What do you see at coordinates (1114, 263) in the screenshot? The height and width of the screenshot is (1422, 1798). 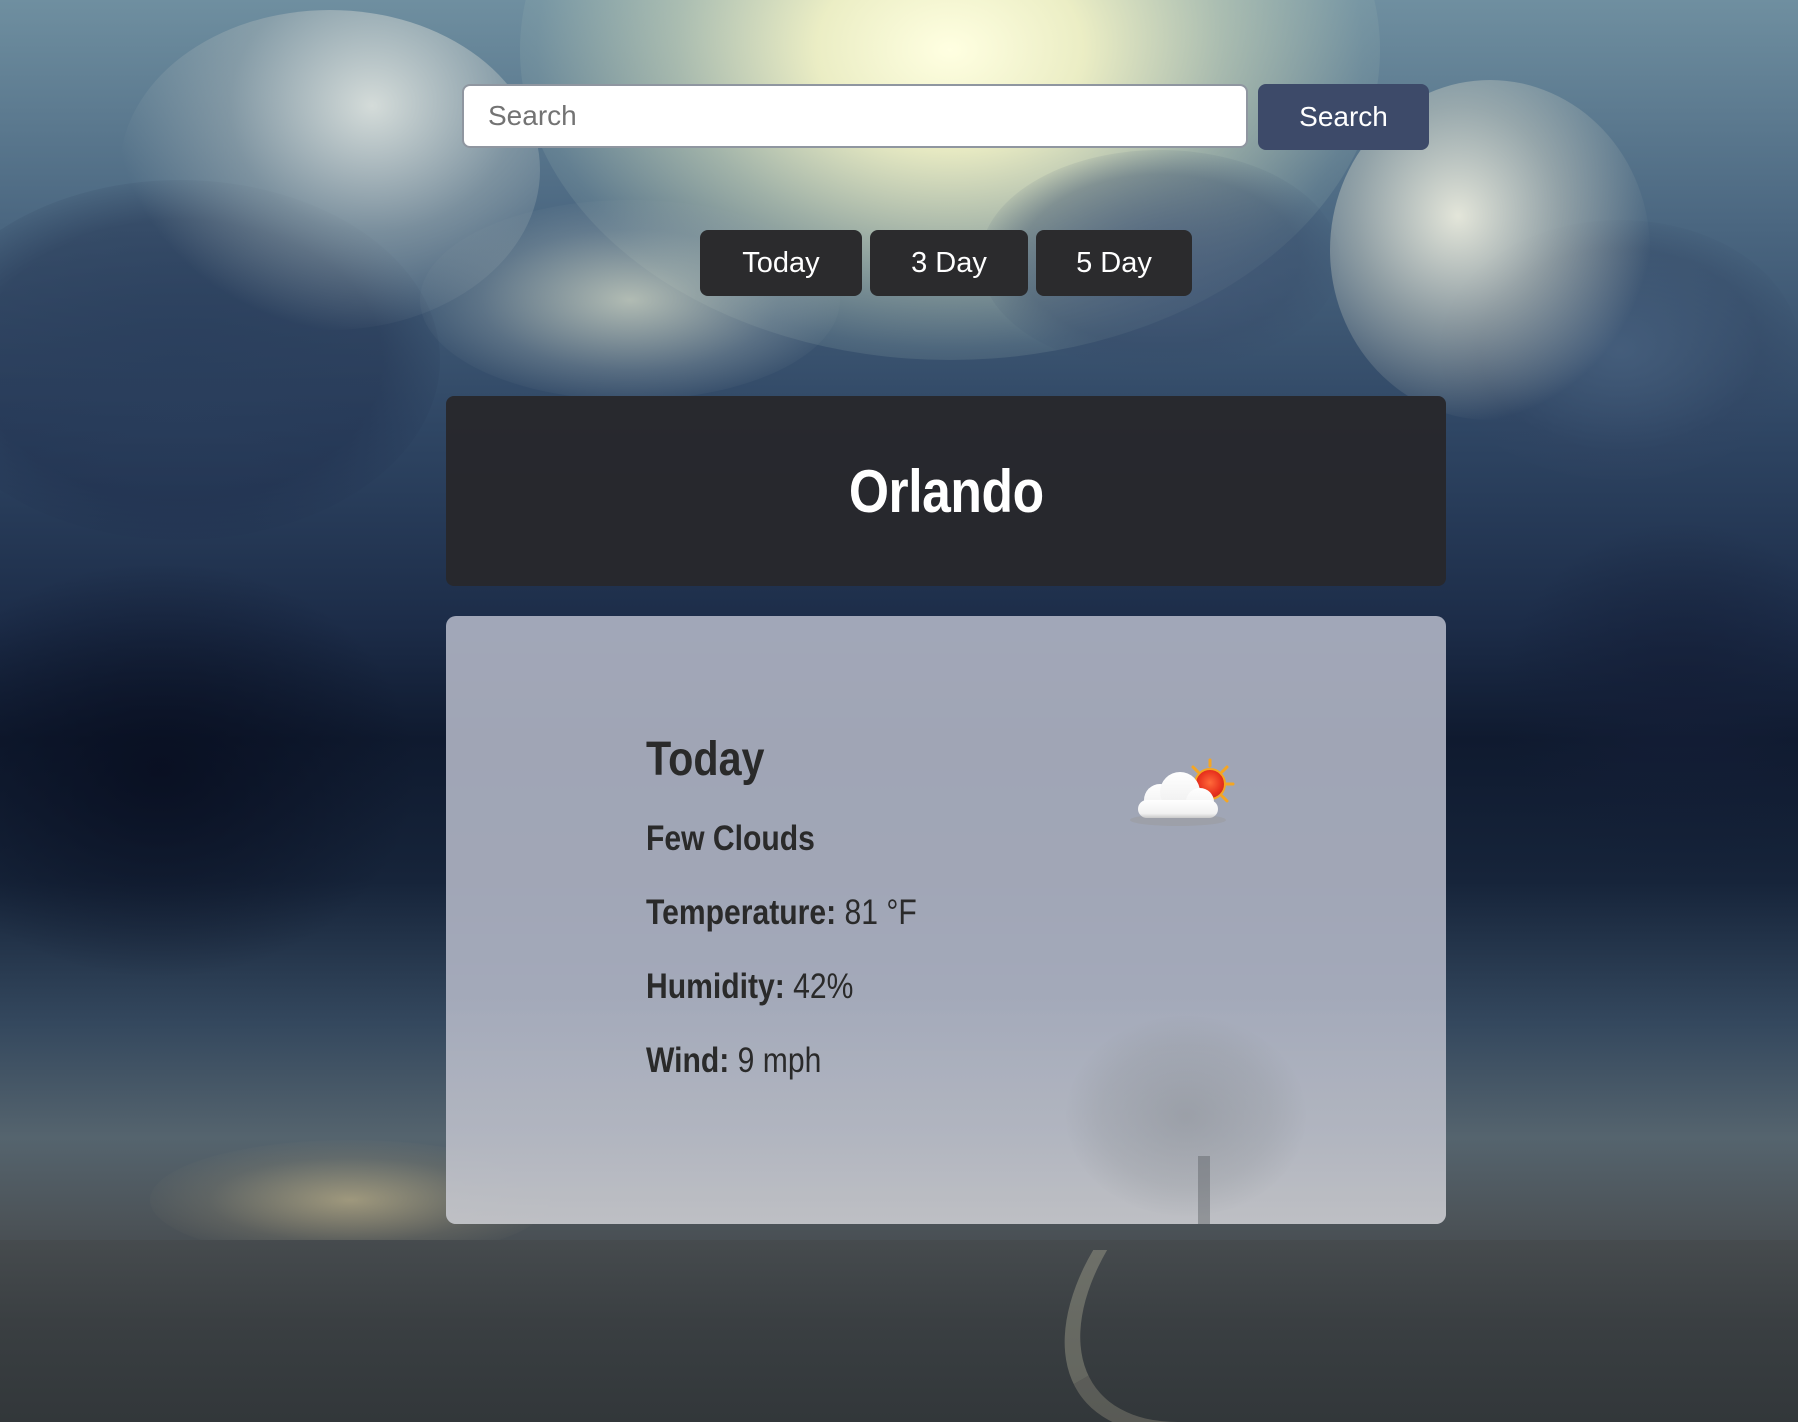 I see `five-day-button: 5 Day` at bounding box center [1114, 263].